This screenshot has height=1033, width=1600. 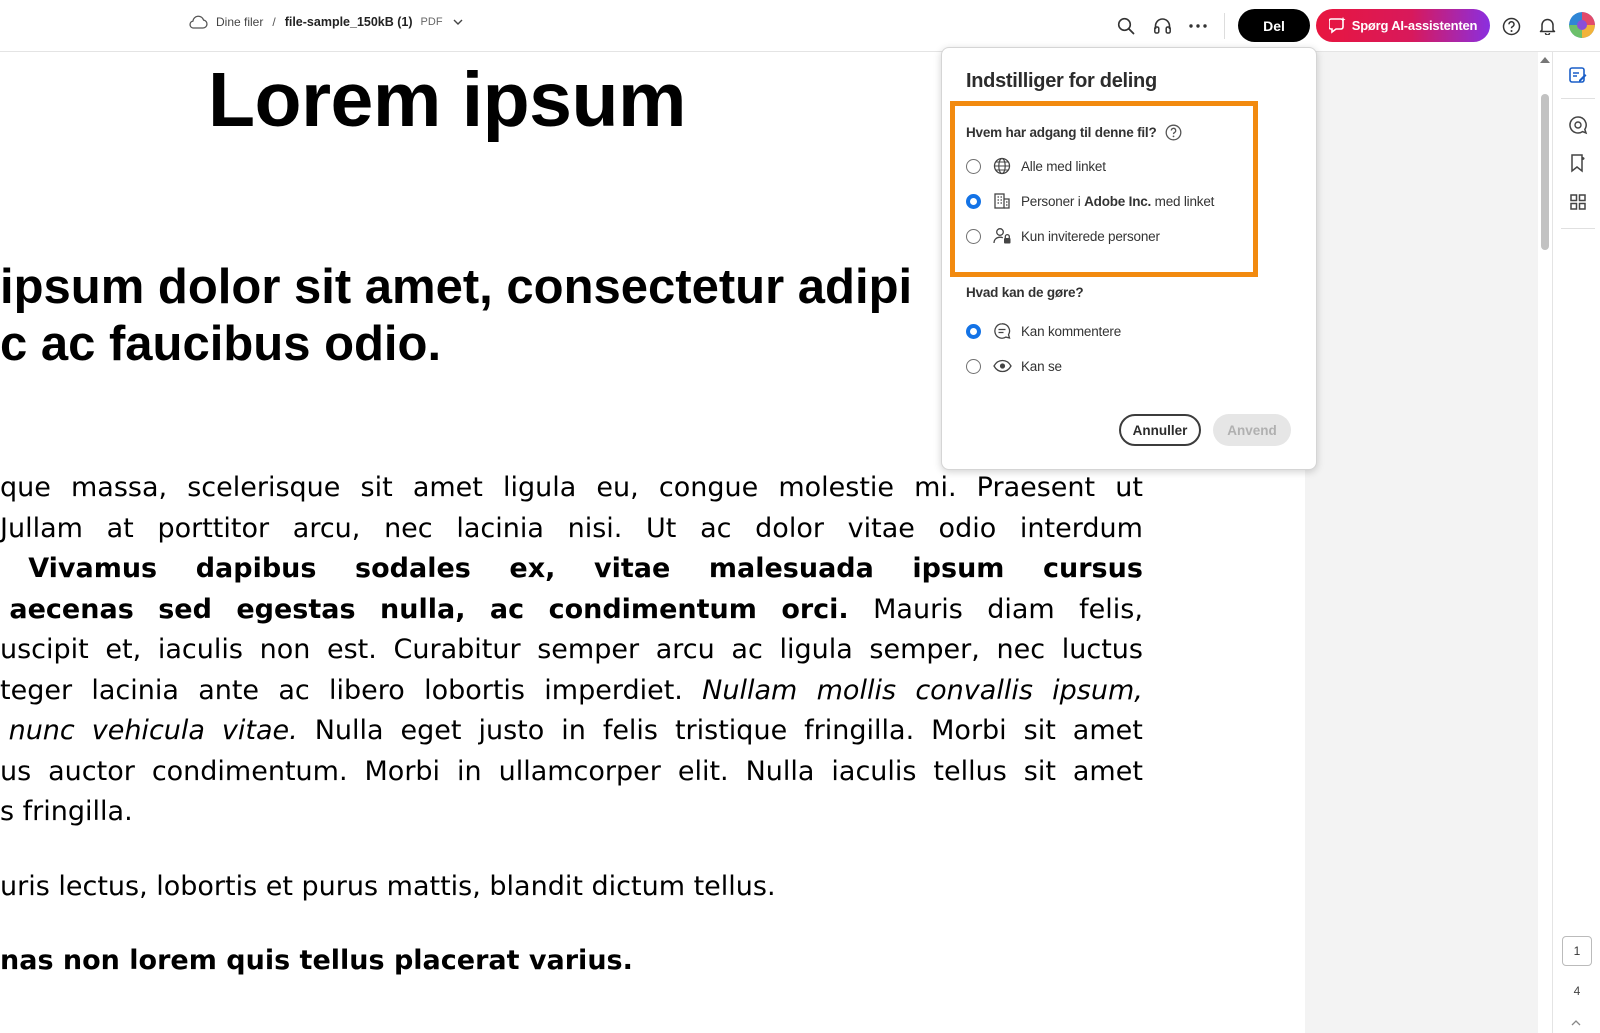 What do you see at coordinates (973, 201) in the screenshot?
I see `radio-org` at bounding box center [973, 201].